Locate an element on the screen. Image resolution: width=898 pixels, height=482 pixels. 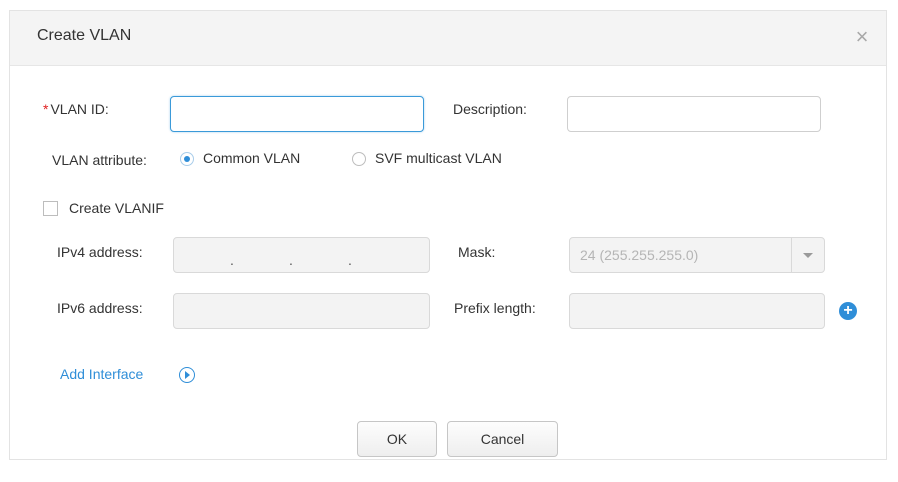
common-vlan-label: Common VLAN is located at coordinates (251, 158).